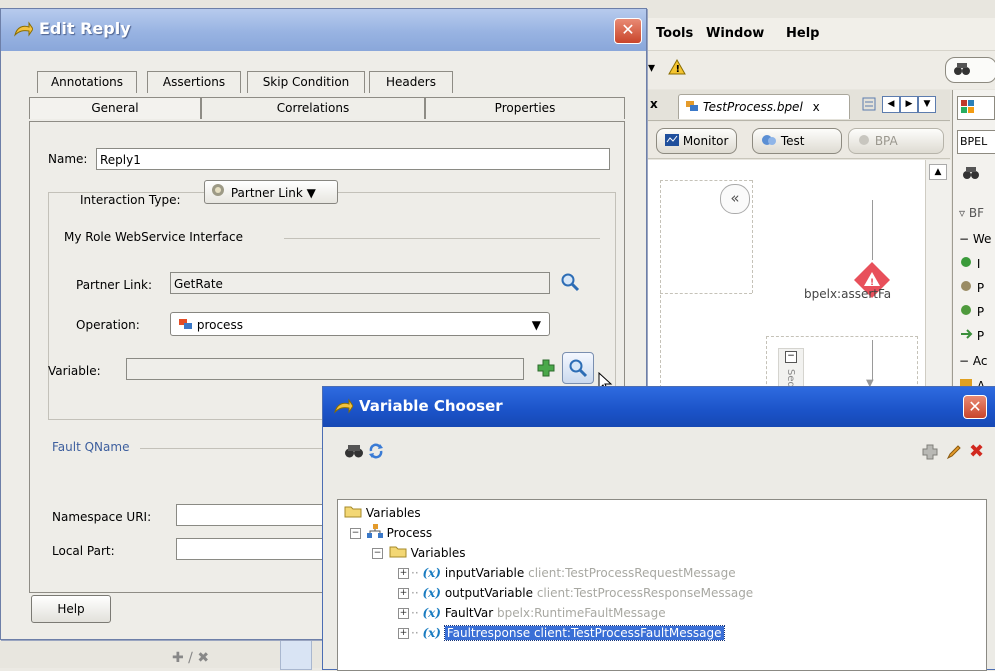  What do you see at coordinates (360, 283) in the screenshot?
I see `partner-link-field: GetRate` at bounding box center [360, 283].